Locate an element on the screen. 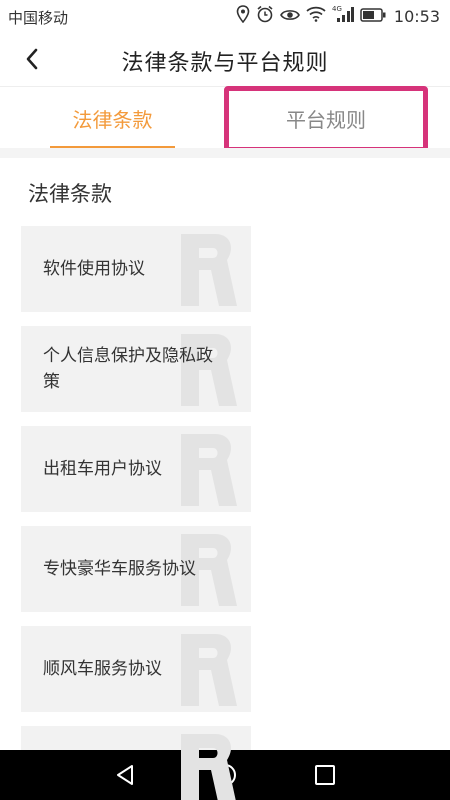 The image size is (450, 800). list-item-privacy-policy: 个人信息保护及隐私政策 is located at coordinates (136, 369).